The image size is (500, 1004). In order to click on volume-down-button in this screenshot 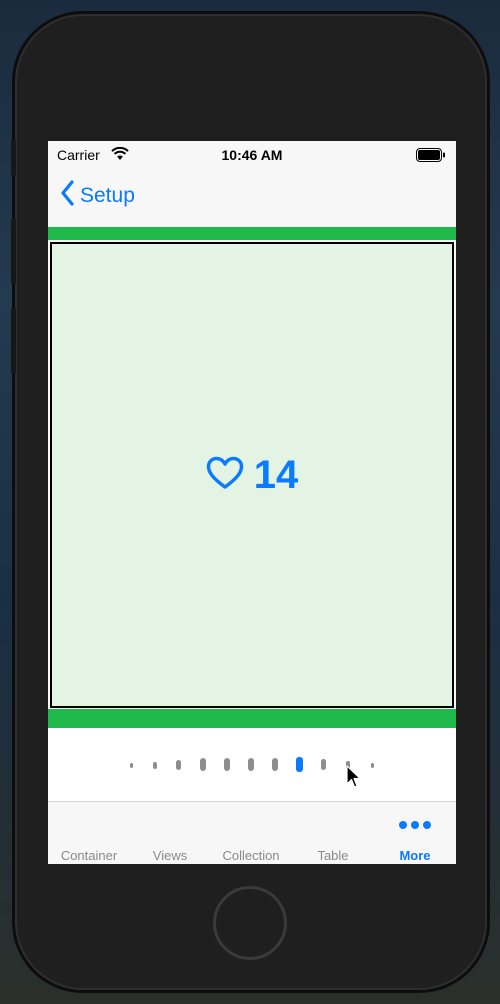, I will do `click(13, 341)`.